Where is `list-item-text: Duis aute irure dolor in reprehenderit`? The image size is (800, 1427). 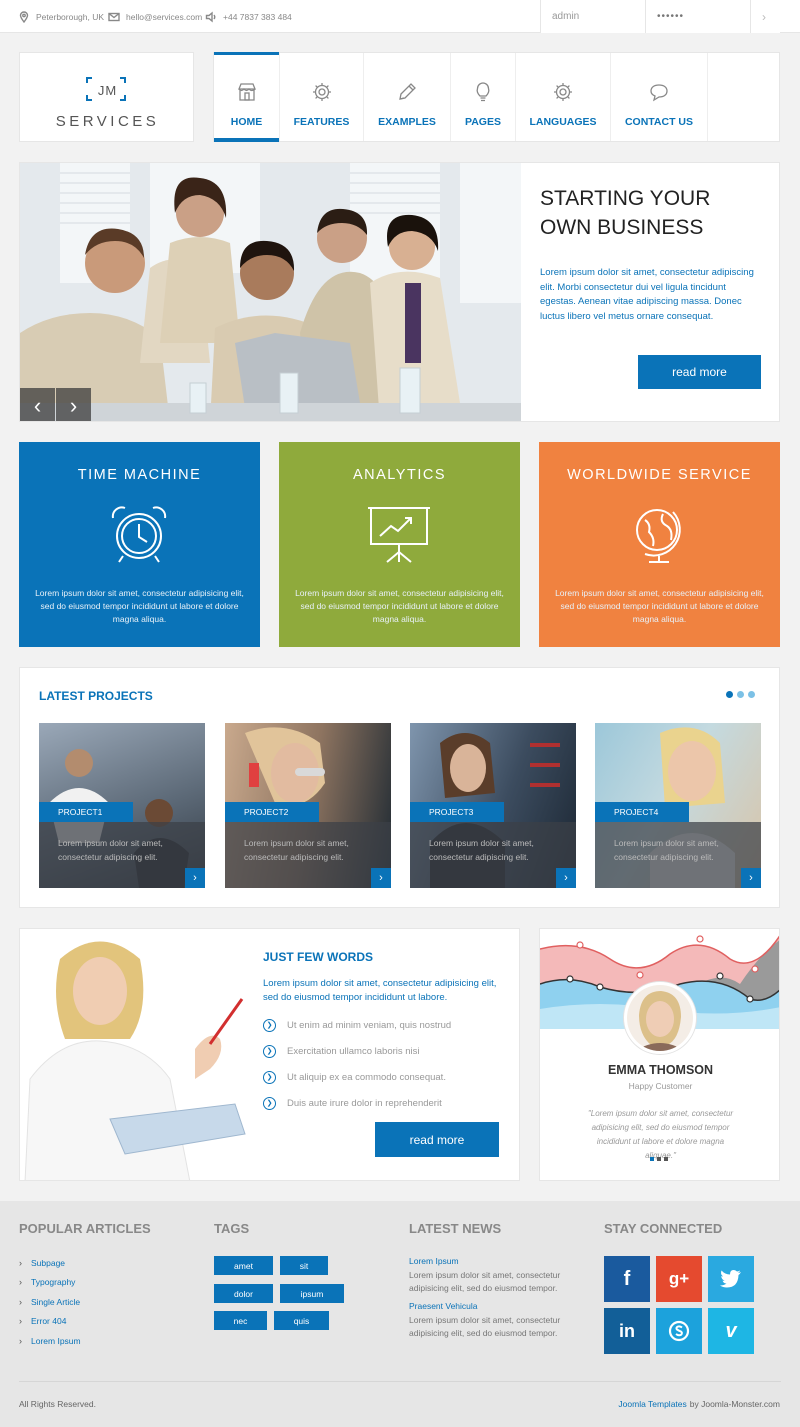
list-item-text: Duis aute irure dolor in reprehenderit is located at coordinates (364, 1103).